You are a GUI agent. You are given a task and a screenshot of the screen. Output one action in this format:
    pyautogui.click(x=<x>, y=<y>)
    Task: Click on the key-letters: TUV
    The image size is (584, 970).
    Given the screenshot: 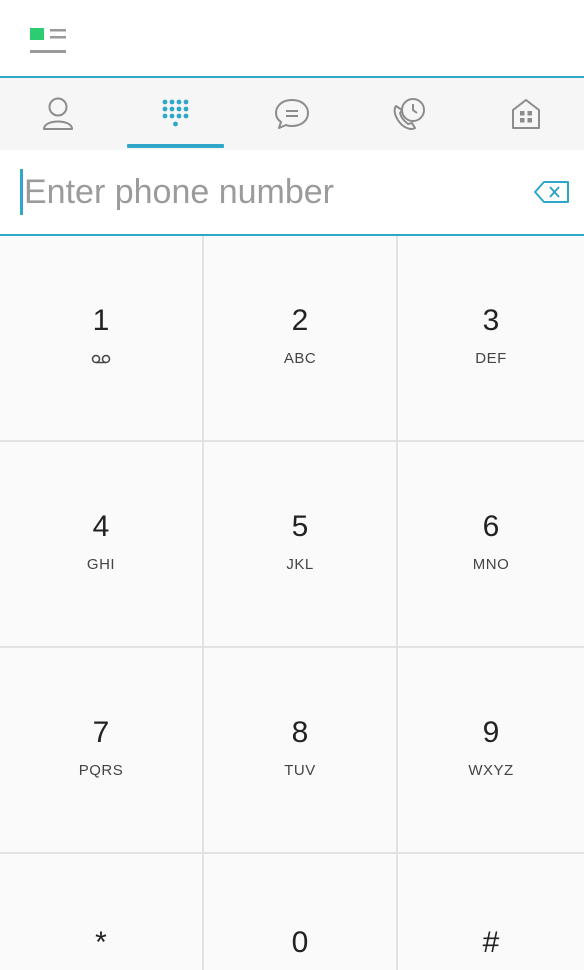 What is the action you would take?
    pyautogui.click(x=300, y=770)
    